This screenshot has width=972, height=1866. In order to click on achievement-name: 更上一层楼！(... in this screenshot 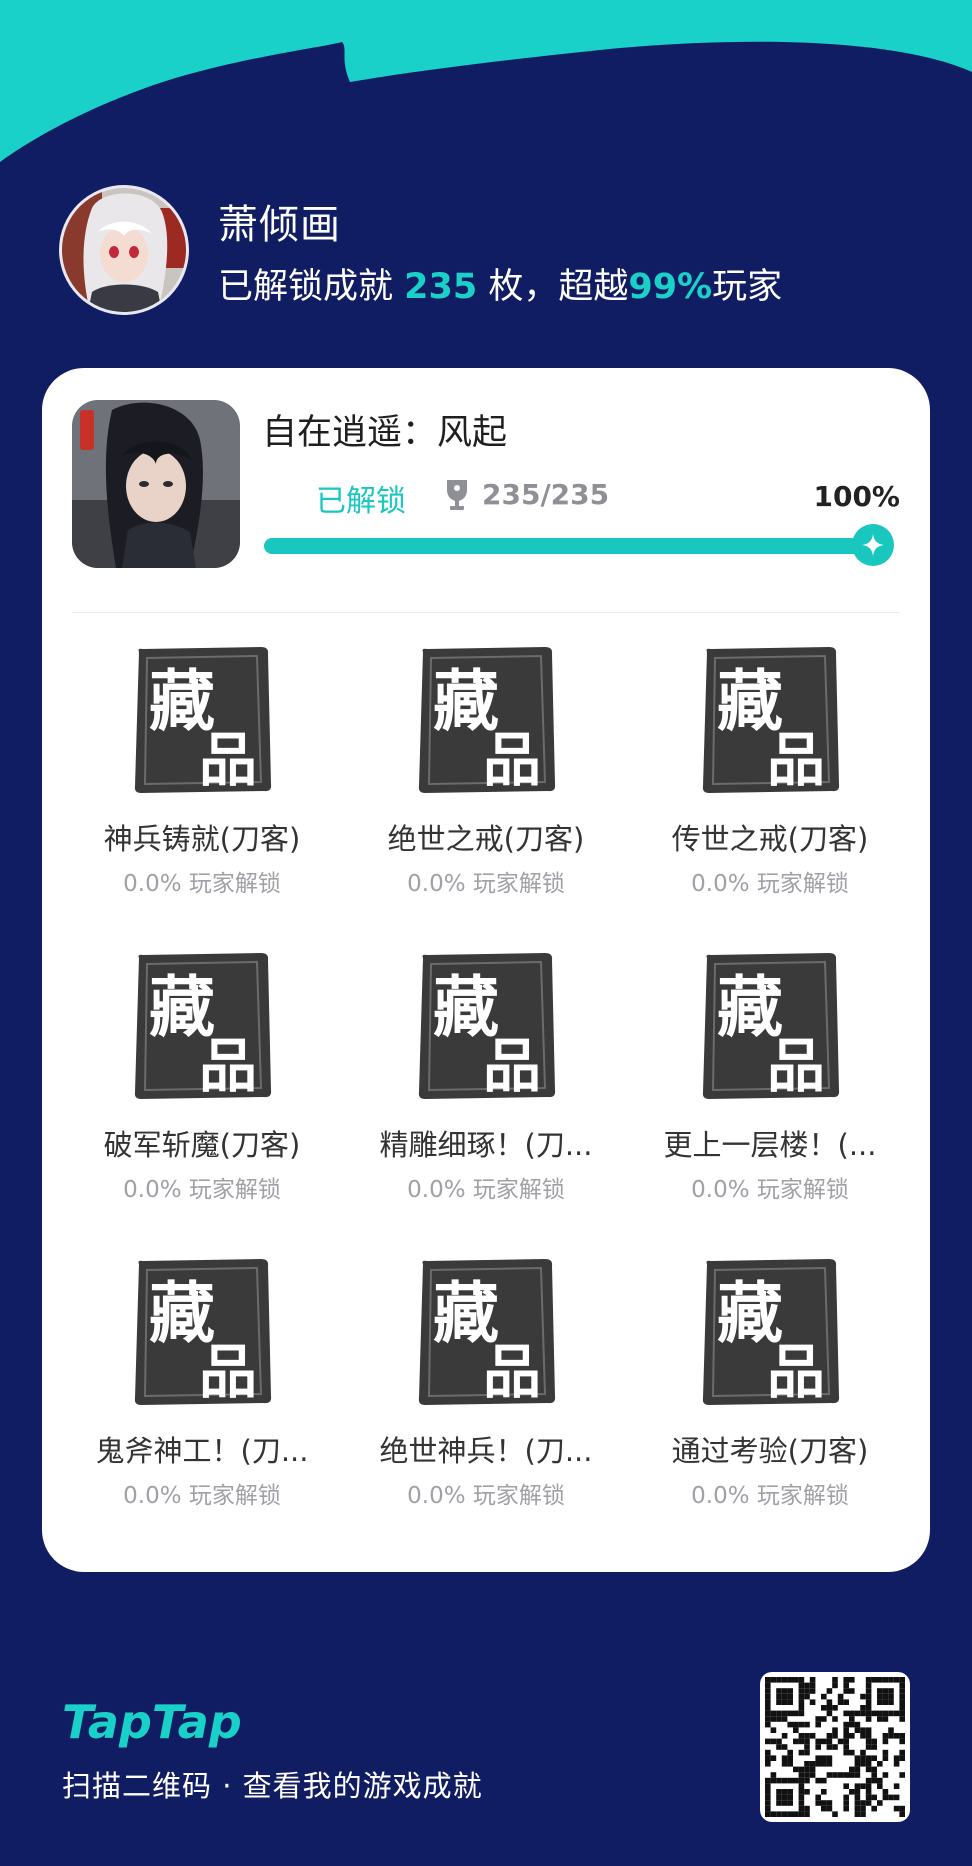, I will do `click(770, 1145)`.